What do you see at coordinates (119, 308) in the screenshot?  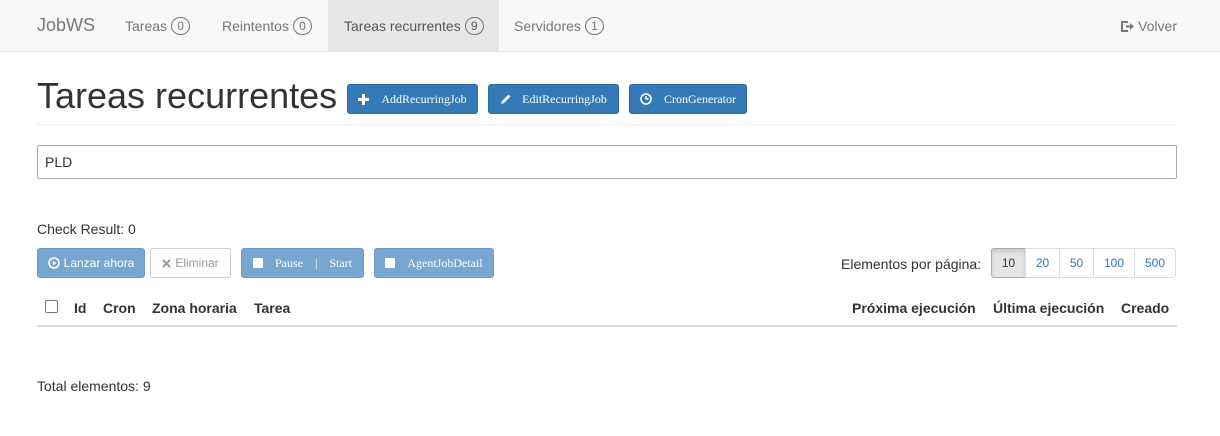 I see `column-header-cron: Cron` at bounding box center [119, 308].